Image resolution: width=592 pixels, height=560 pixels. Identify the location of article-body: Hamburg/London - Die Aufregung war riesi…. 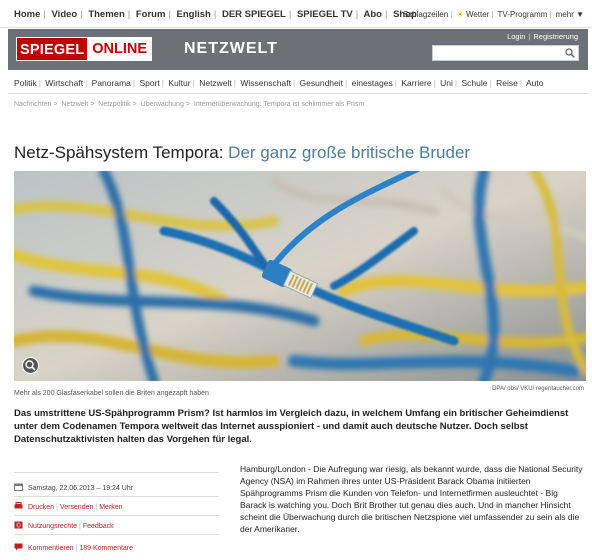
(411, 499).